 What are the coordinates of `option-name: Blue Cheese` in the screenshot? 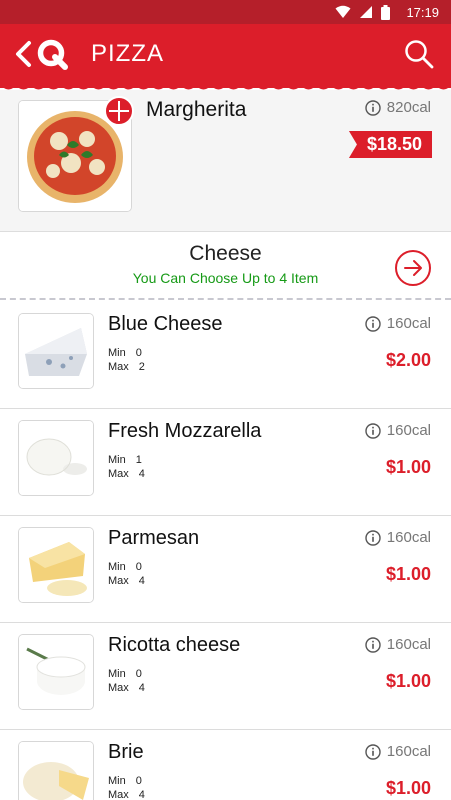 It's located at (165, 324).